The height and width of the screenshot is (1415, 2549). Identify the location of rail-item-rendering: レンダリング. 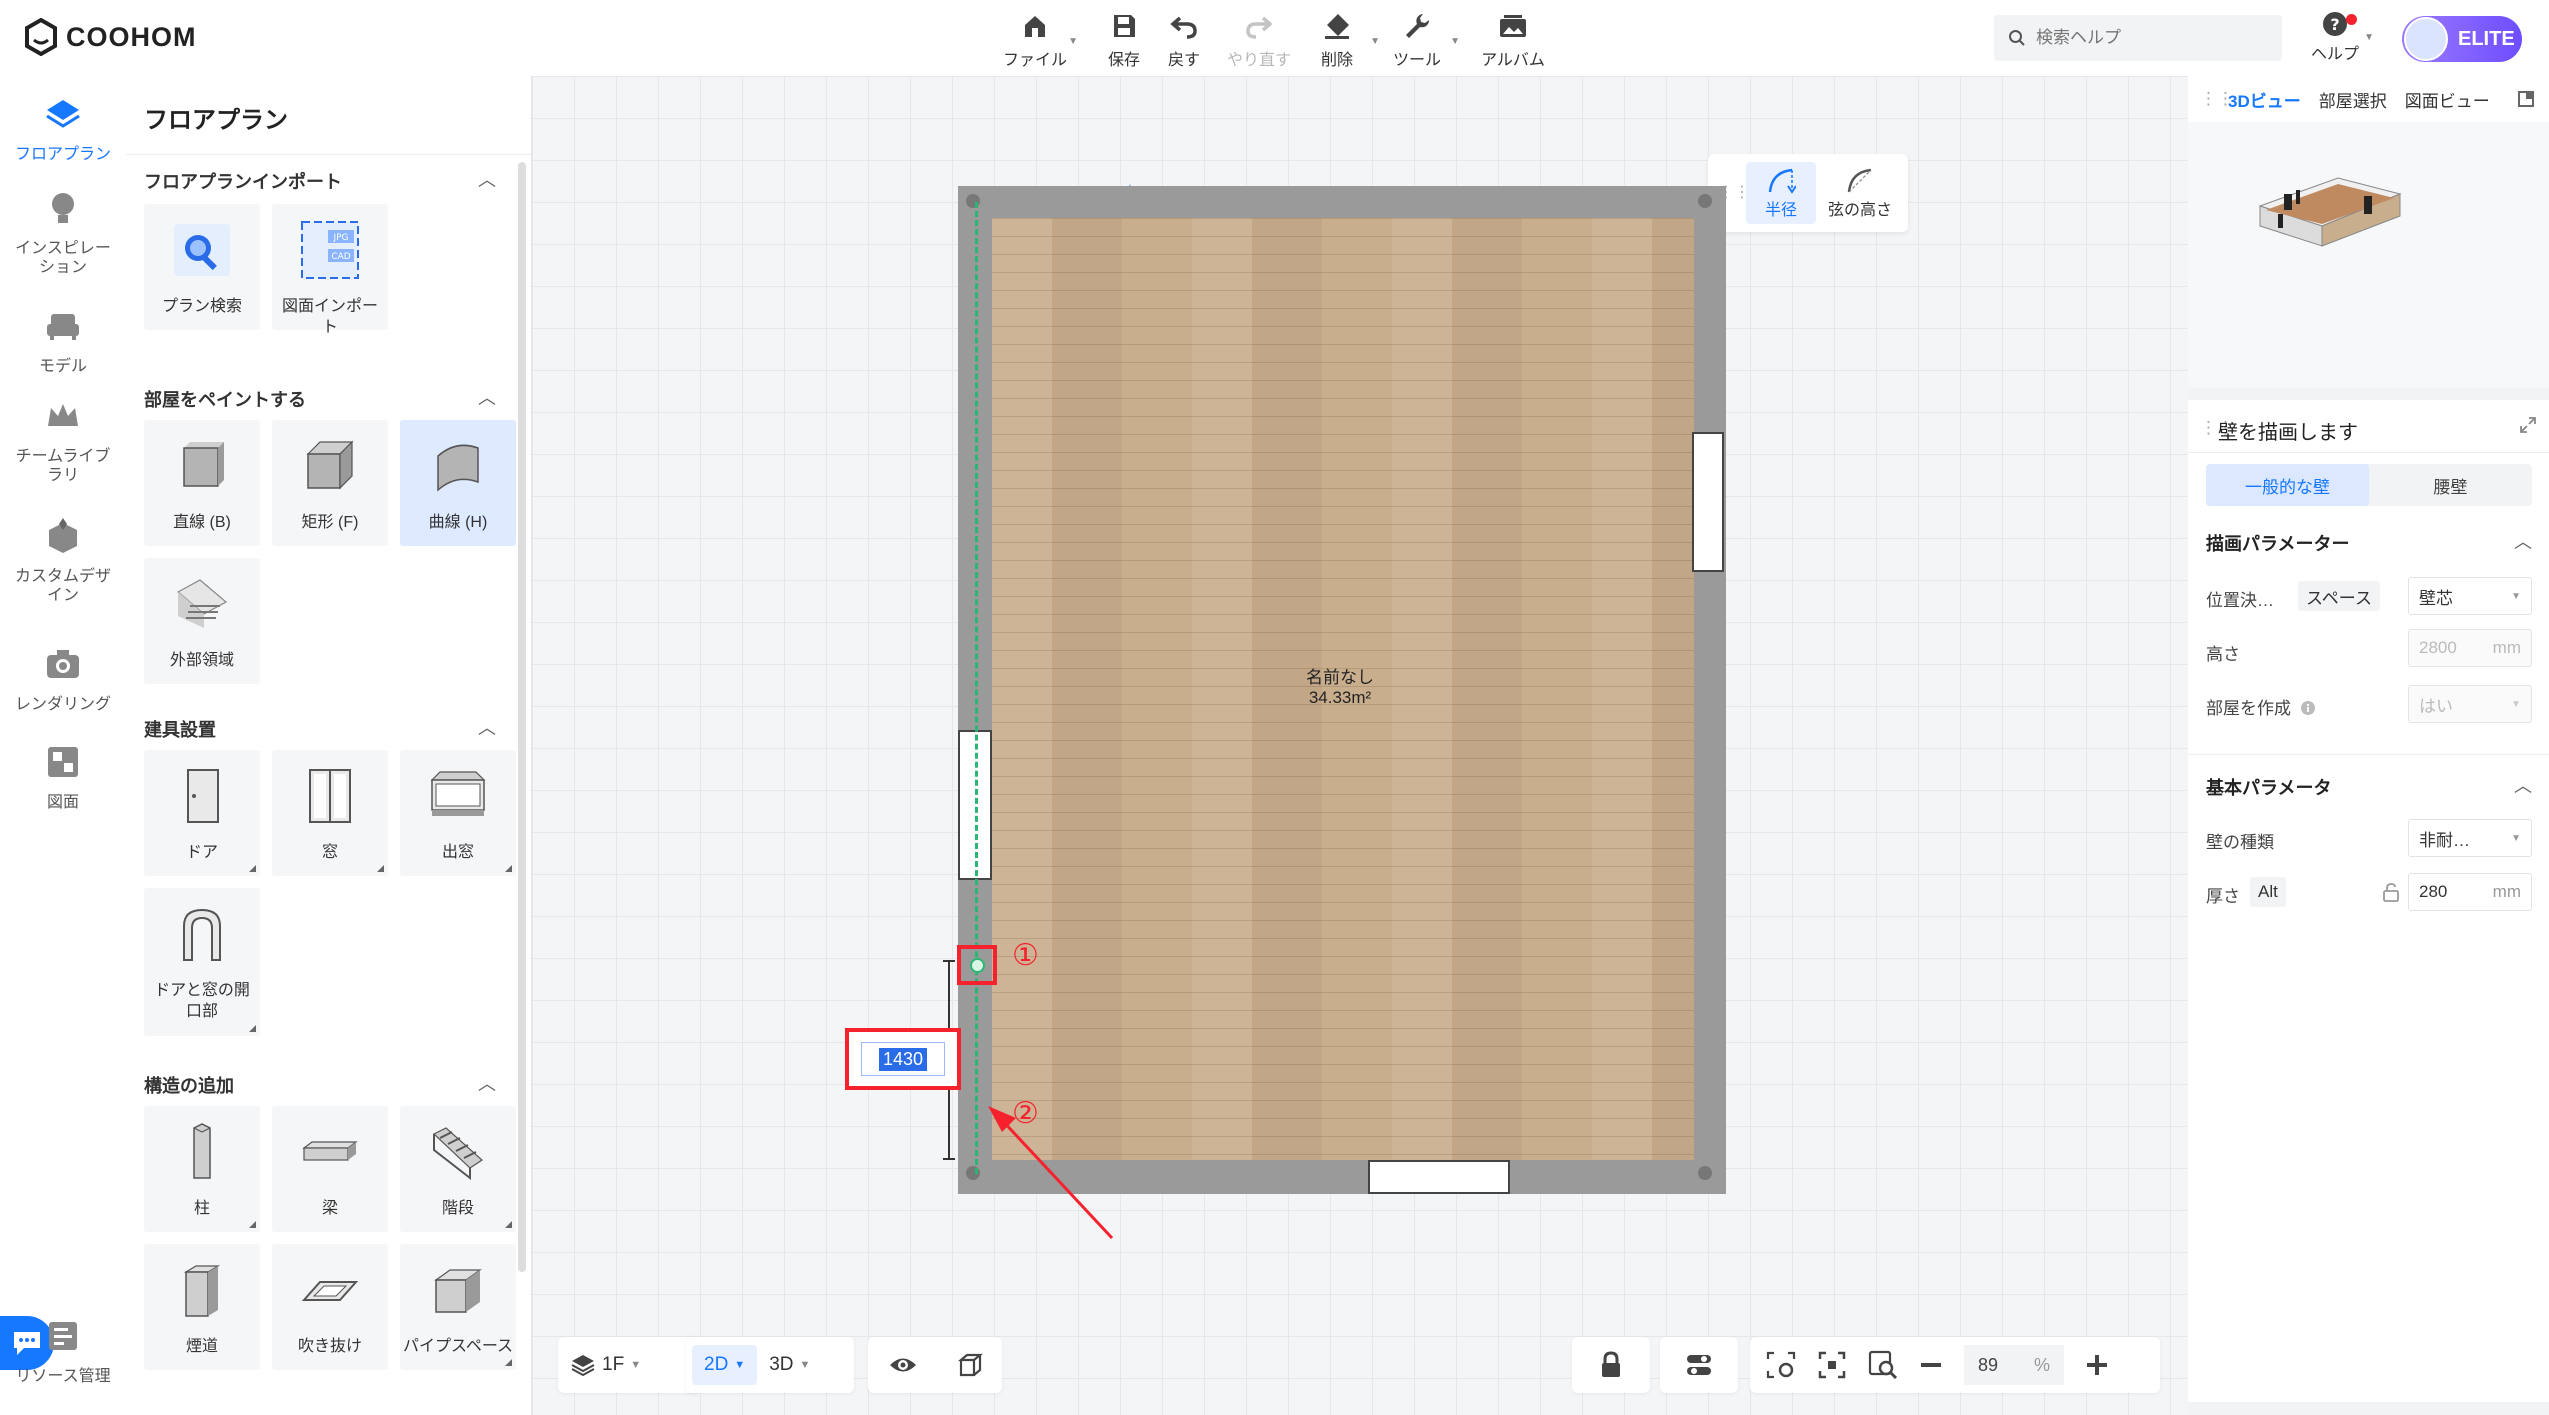
(63, 679).